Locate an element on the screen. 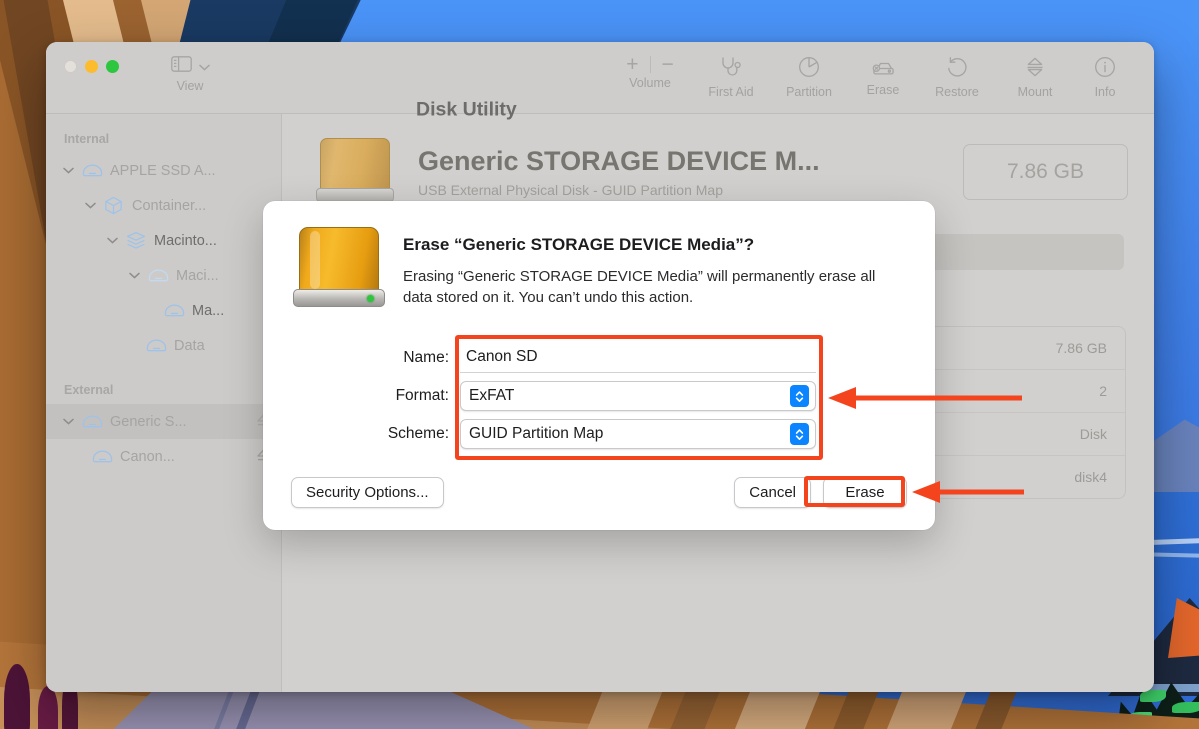 The height and width of the screenshot is (729, 1199). toolbar-first-aid-label: First Aid is located at coordinates (731, 92).